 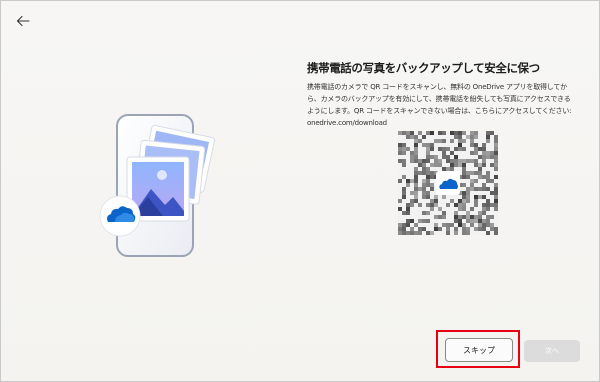 I want to click on download-link-text: onedrive.com/download, so click(x=347, y=123).